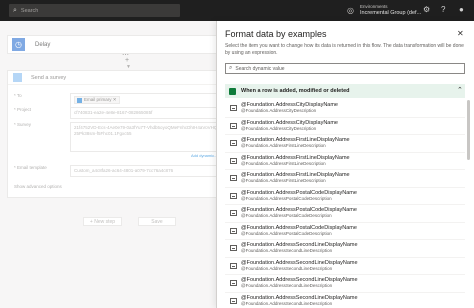  What do you see at coordinates (345, 68) in the screenshot?
I see `dynamic-value-search-input: ⌕ Search dynamic value` at bounding box center [345, 68].